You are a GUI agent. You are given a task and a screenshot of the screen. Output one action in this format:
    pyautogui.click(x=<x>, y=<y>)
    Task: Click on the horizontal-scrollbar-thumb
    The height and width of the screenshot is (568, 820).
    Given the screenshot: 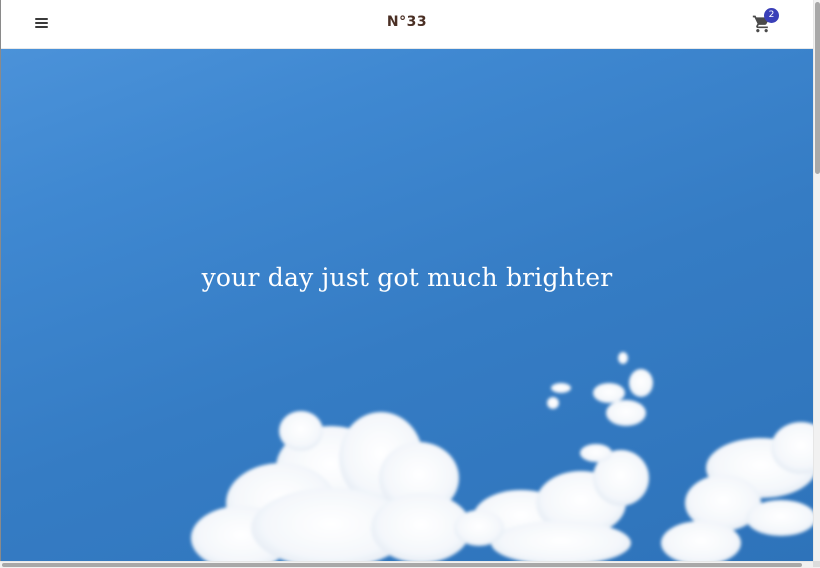 What is the action you would take?
    pyautogui.click(x=402, y=565)
    